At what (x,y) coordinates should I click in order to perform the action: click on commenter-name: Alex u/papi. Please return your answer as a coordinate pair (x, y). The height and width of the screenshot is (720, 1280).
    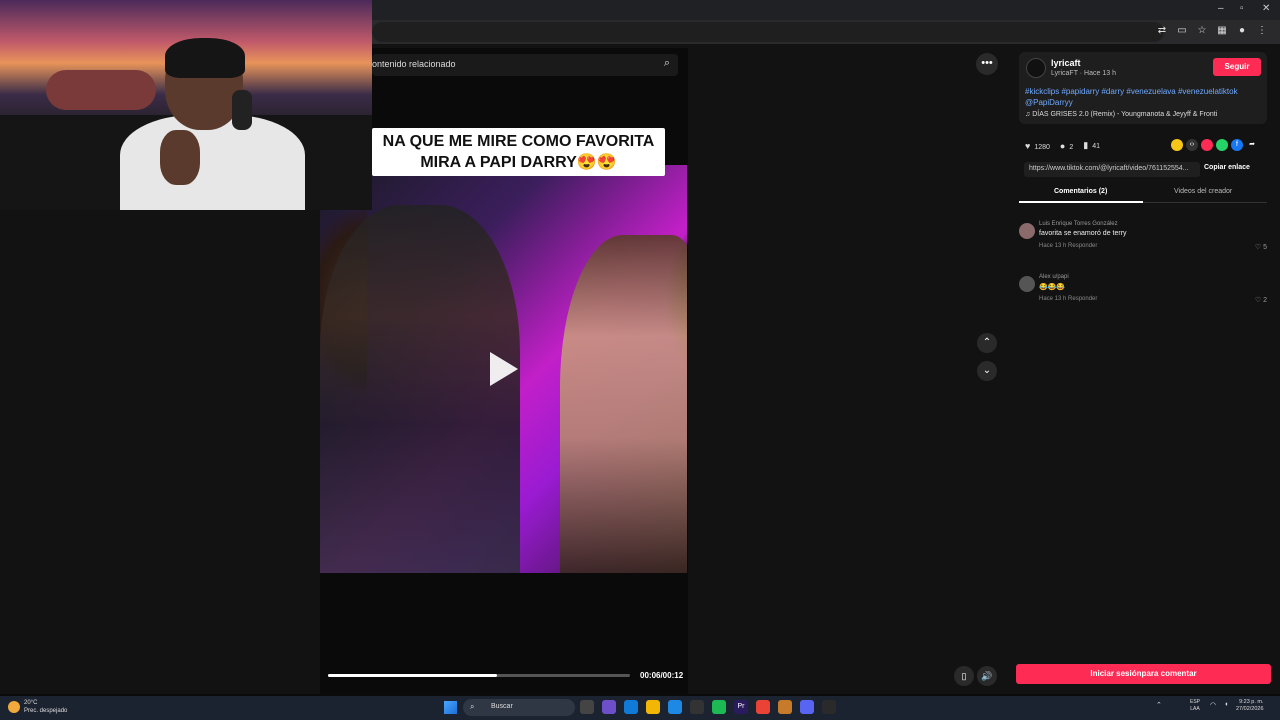
    Looking at the image, I should click on (1054, 277).